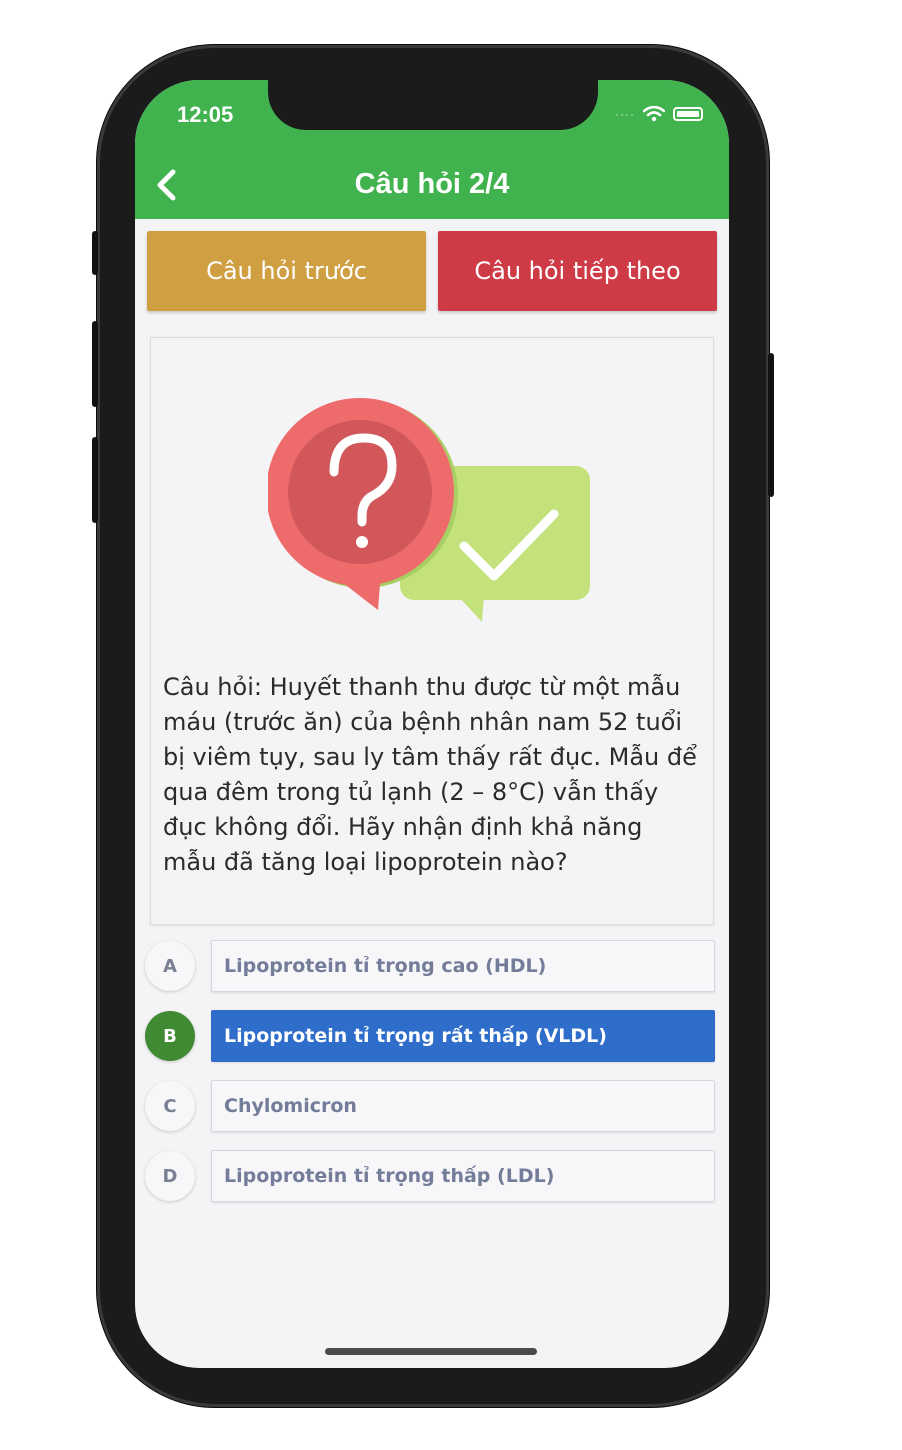  What do you see at coordinates (170, 1036) in the screenshot?
I see `option-letter: B` at bounding box center [170, 1036].